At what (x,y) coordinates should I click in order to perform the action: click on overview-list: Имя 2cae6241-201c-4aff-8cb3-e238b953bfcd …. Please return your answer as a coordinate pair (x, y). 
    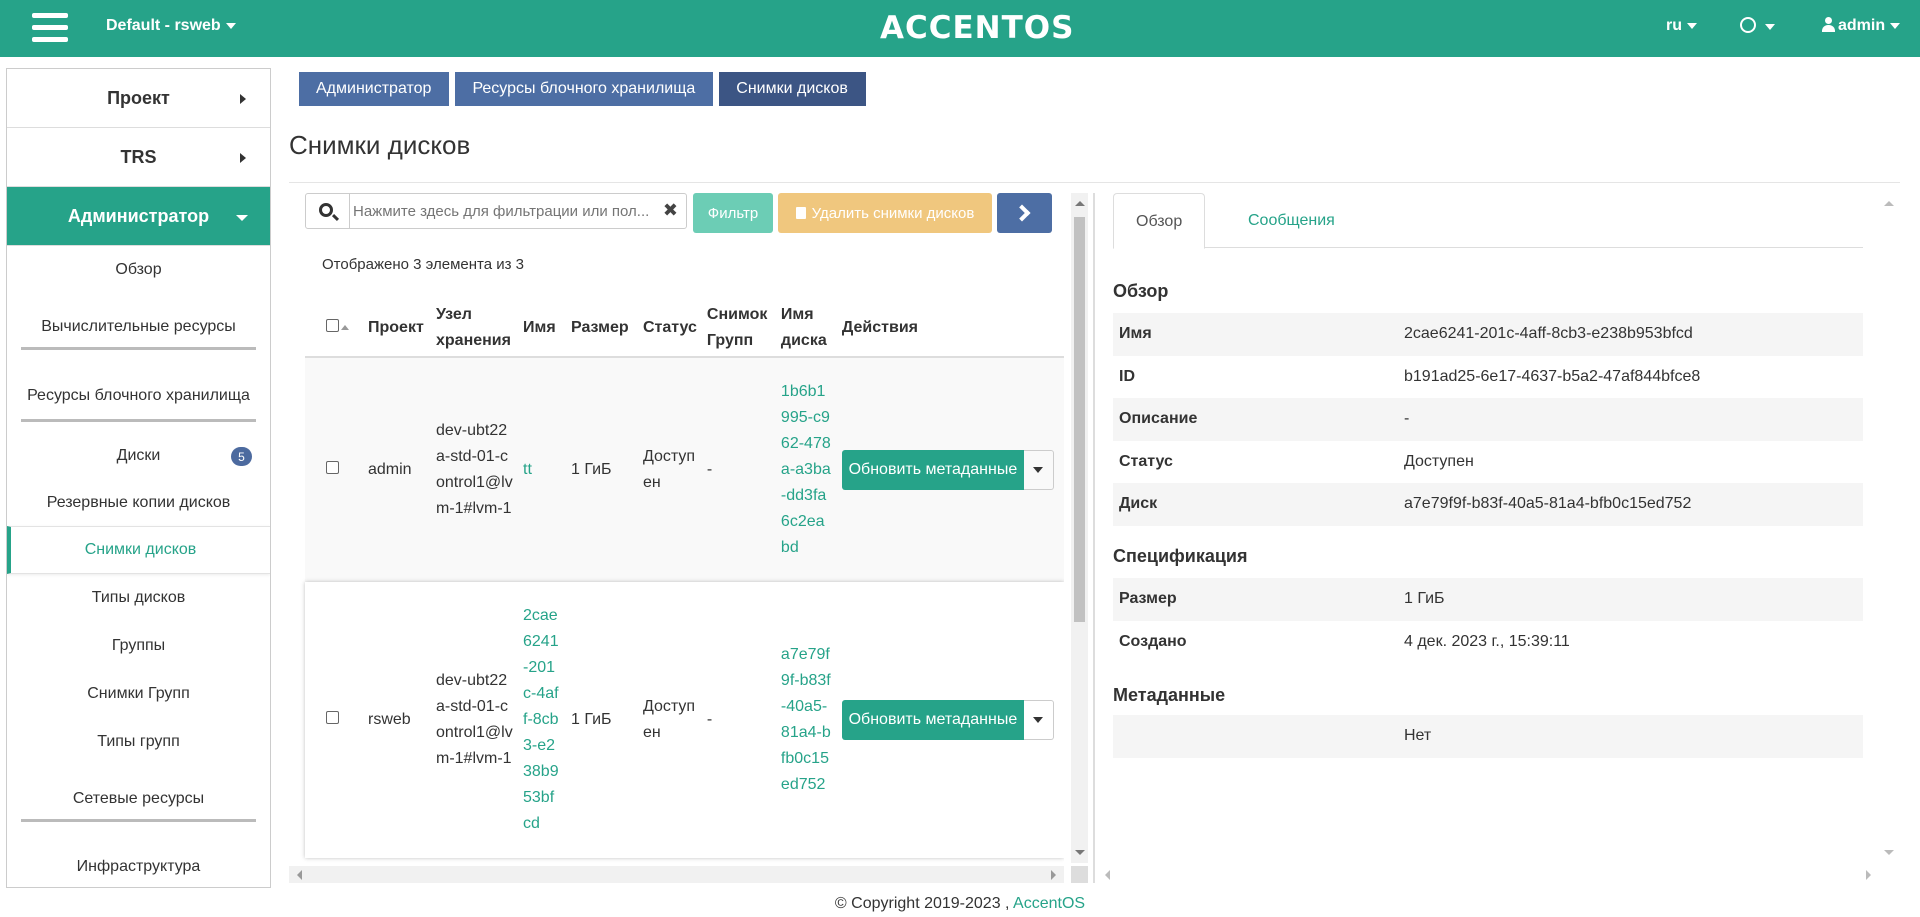
    Looking at the image, I should click on (1488, 419).